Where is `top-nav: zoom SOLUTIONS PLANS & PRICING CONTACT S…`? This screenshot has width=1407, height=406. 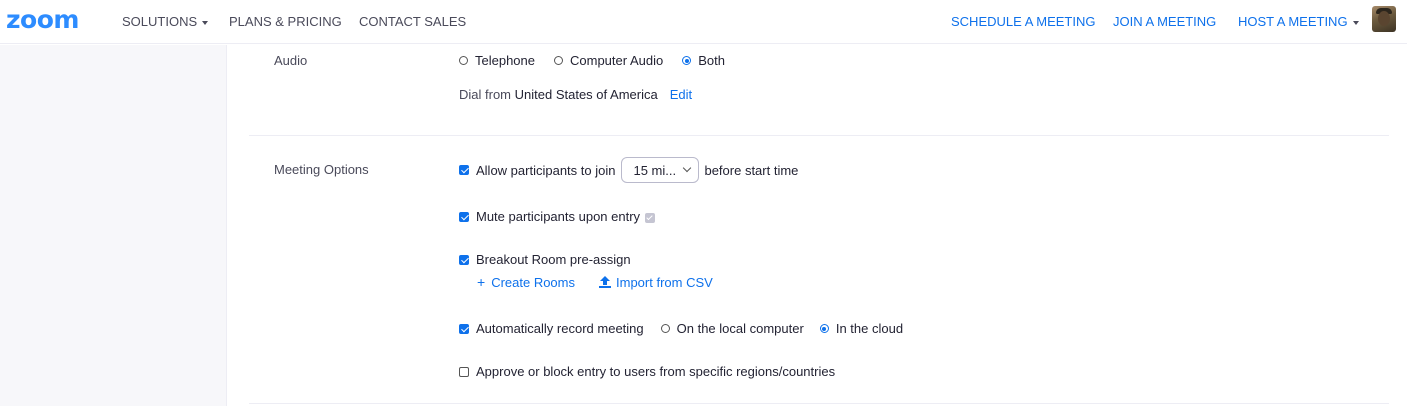
top-nav: zoom SOLUTIONS PLANS & PRICING CONTACT S… is located at coordinates (703, 22).